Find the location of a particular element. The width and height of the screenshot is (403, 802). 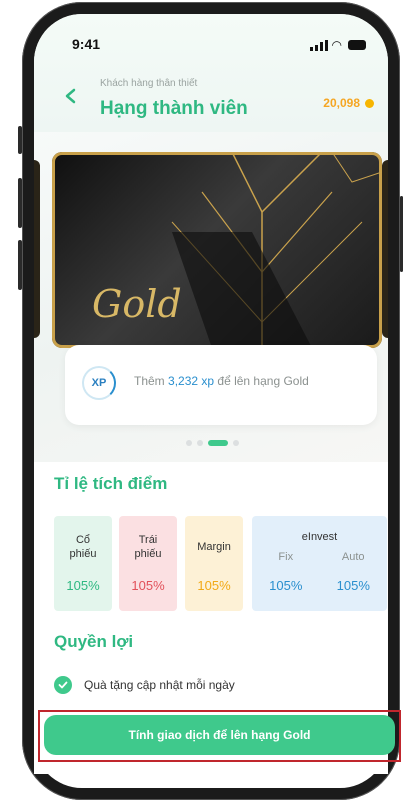

xp-progress-text: Thêm 3,232 xp để lên hạng Gold is located at coordinates (221, 381).